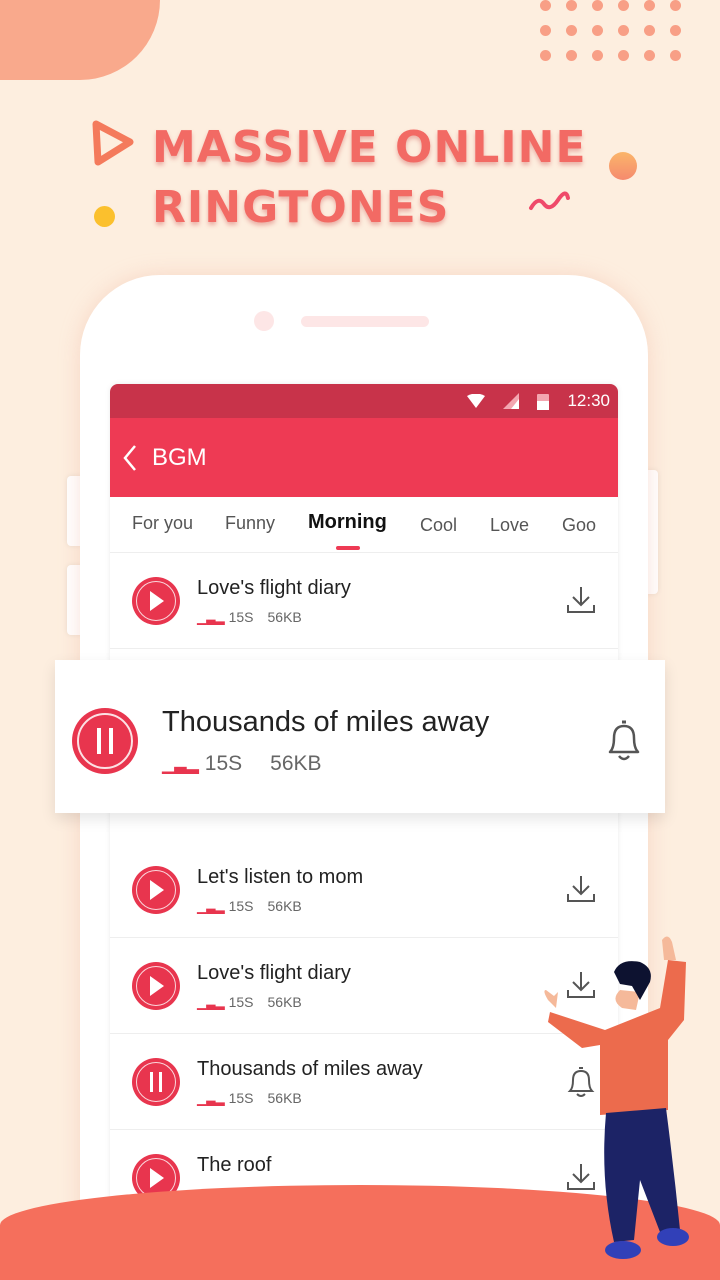  I want to click on tab-for-you: For you, so click(162, 523).